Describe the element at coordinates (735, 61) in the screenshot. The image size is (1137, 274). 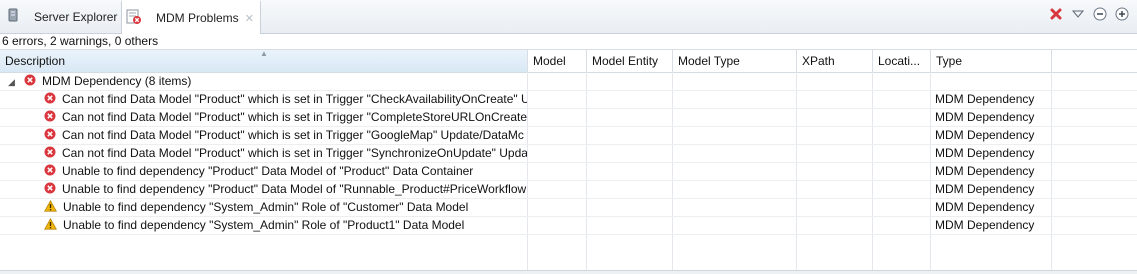
I see `column-header-model-type: Model Type` at that location.